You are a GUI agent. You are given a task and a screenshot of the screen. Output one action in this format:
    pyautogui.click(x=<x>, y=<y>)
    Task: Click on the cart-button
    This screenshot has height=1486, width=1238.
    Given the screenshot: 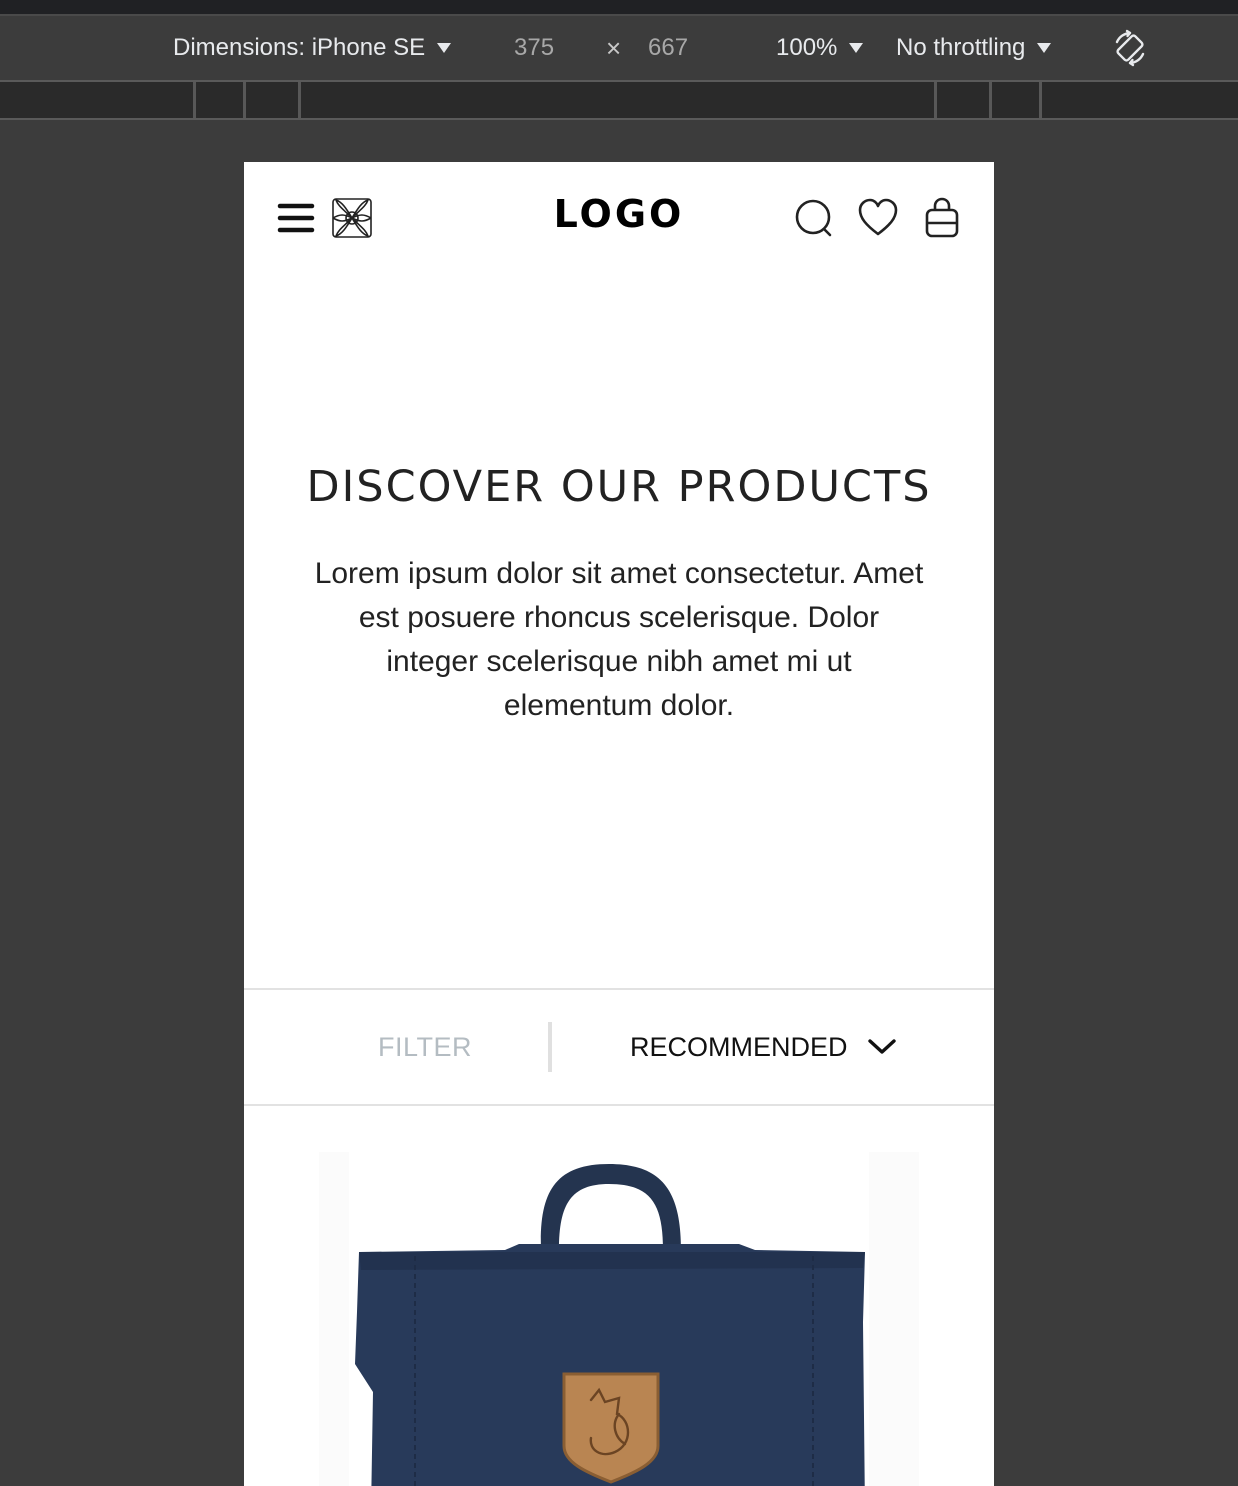 What is the action you would take?
    pyautogui.click(x=942, y=218)
    